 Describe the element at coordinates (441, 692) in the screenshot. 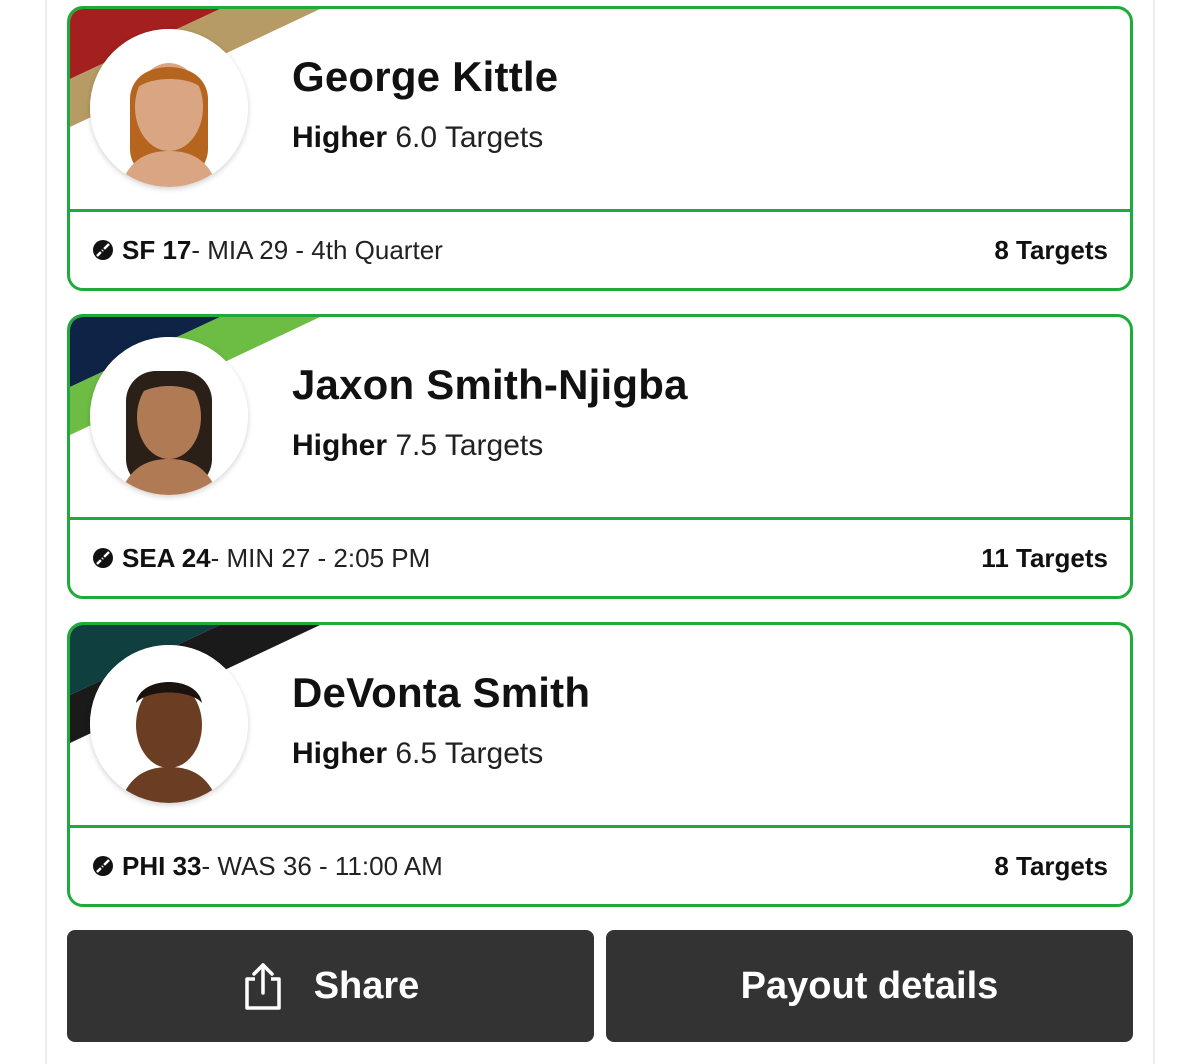

I see `player-name: DeVonta Smith` at that location.